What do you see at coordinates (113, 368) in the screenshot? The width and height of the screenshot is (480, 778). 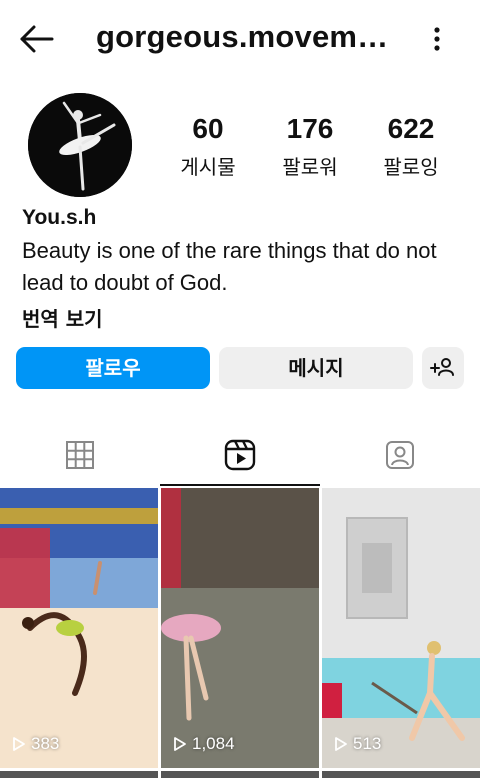 I see `follow-button: 팔로우` at bounding box center [113, 368].